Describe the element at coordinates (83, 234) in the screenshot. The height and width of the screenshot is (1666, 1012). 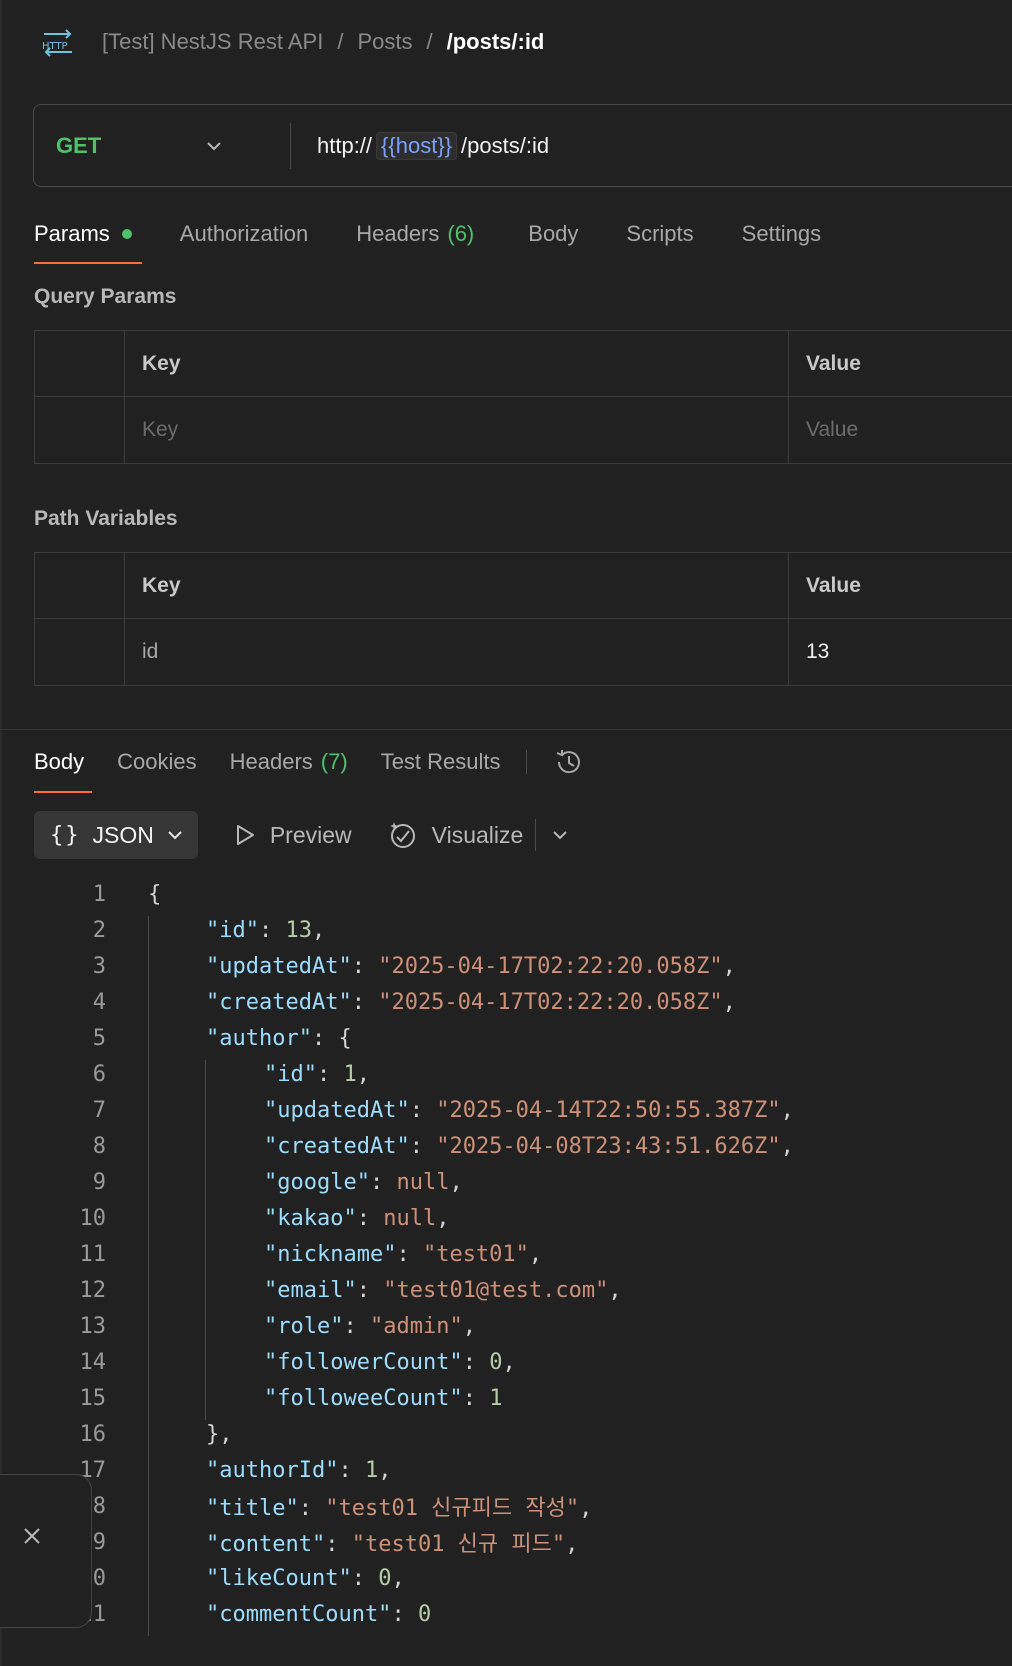
I see `tab-params: Params` at that location.